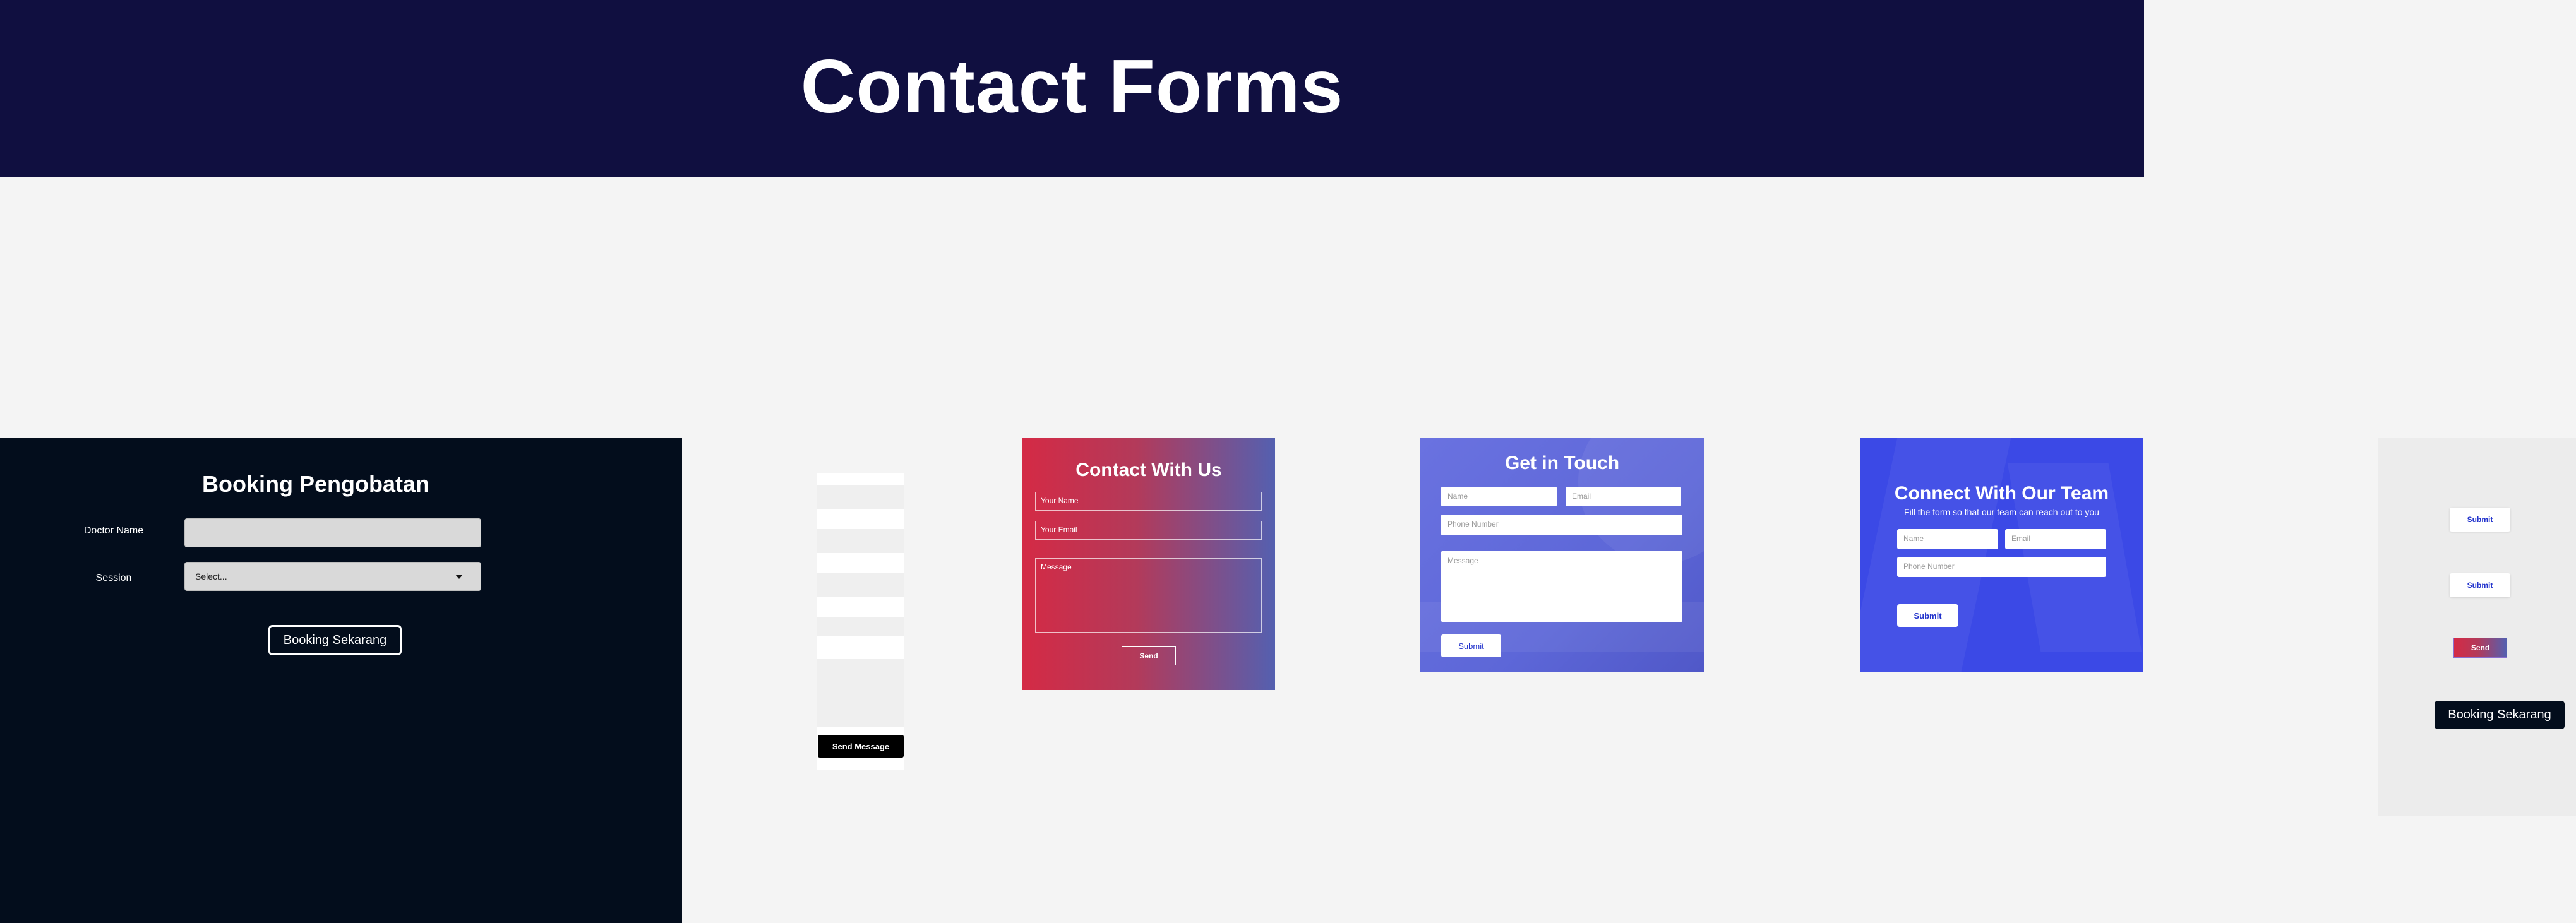  What do you see at coordinates (861, 746) in the screenshot?
I see `send-message-button: Send Message` at bounding box center [861, 746].